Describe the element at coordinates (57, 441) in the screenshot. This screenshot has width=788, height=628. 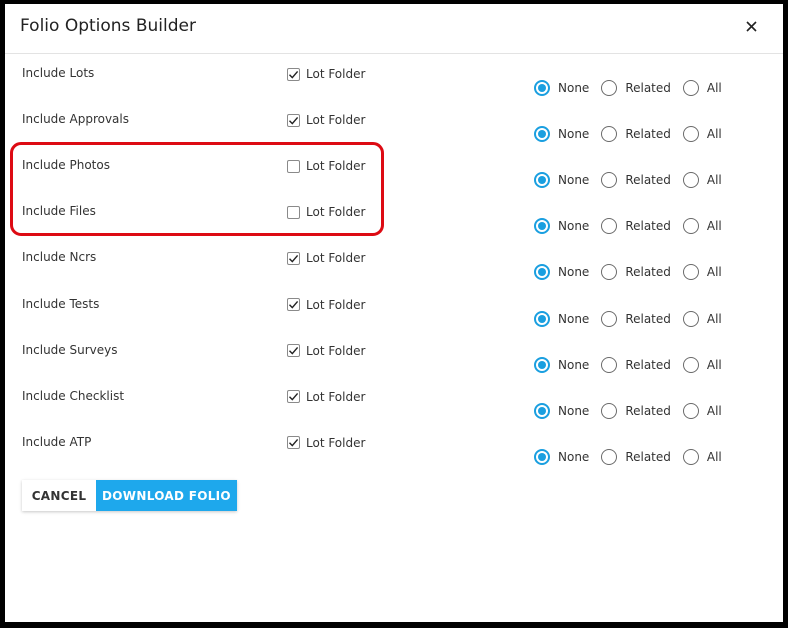
I see `option-label: Include ATP` at that location.